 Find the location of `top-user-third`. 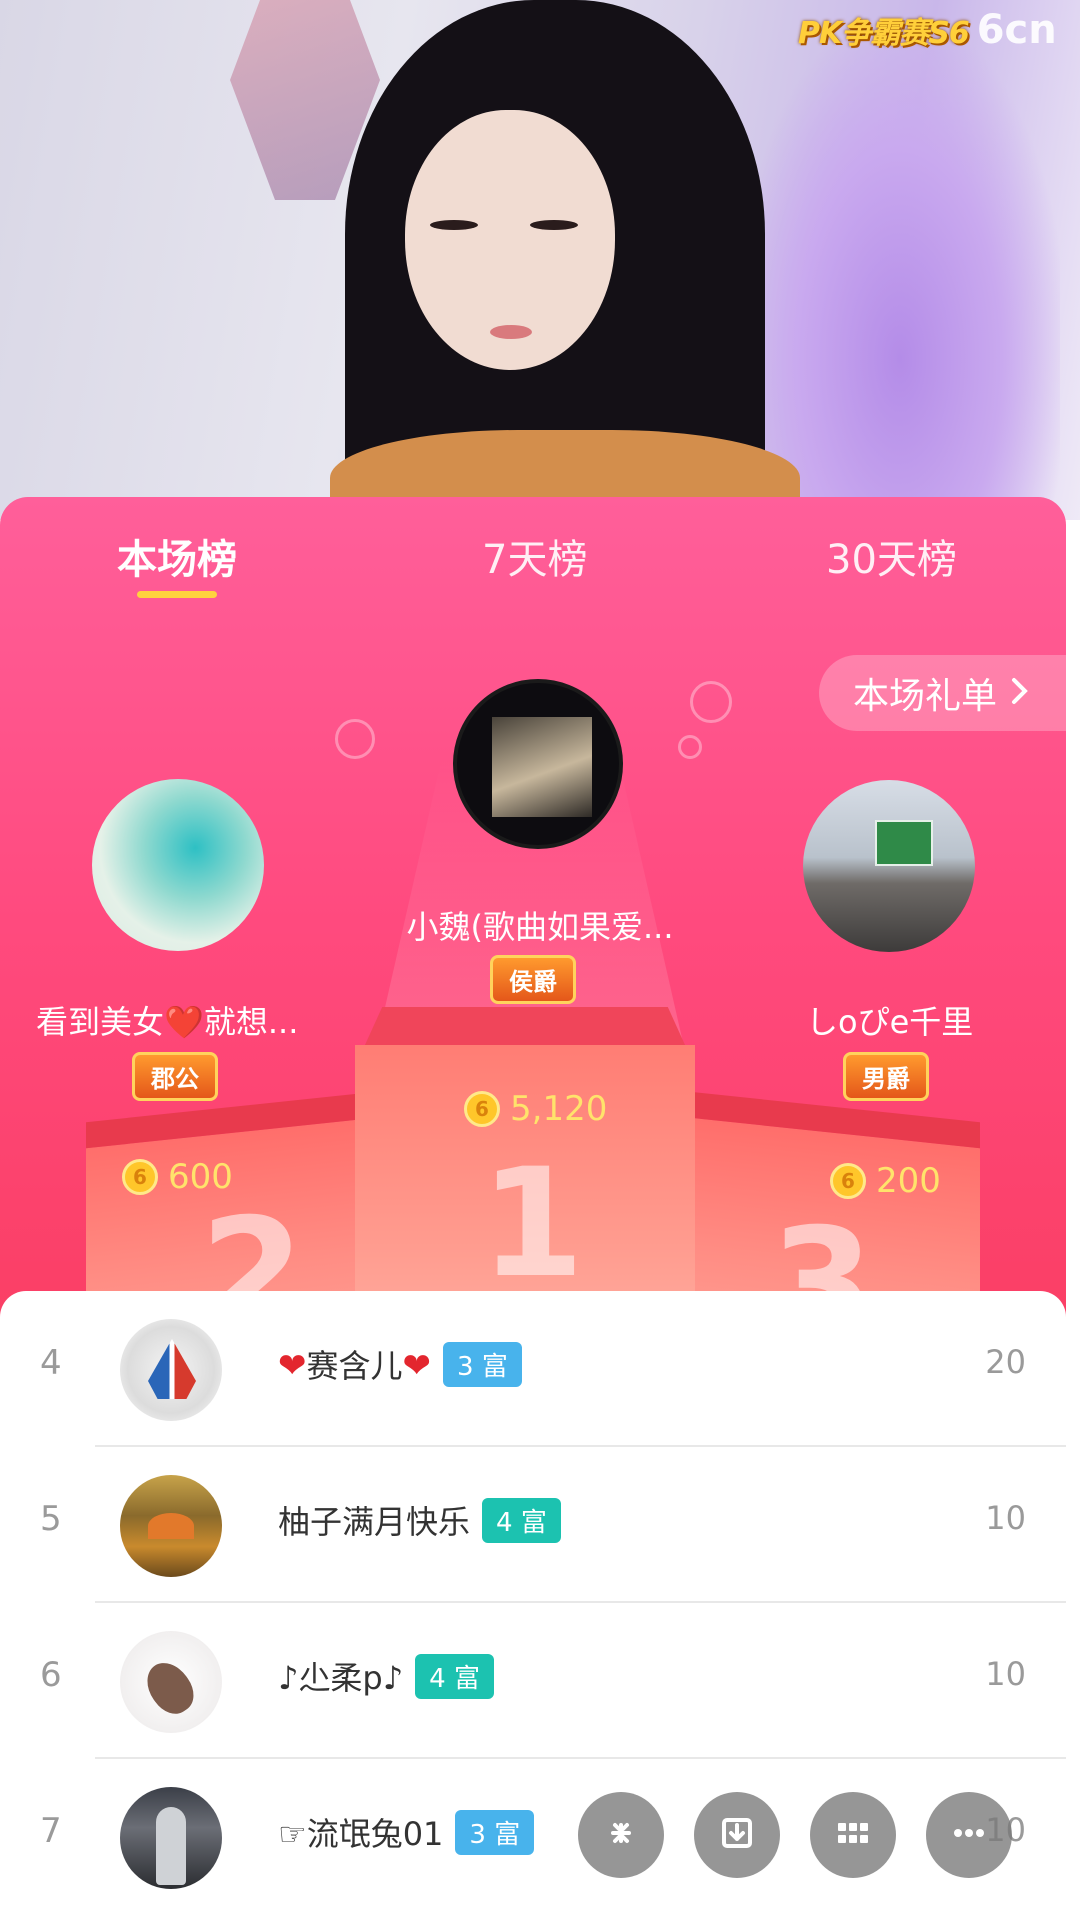

top-user-third is located at coordinates (889, 866).